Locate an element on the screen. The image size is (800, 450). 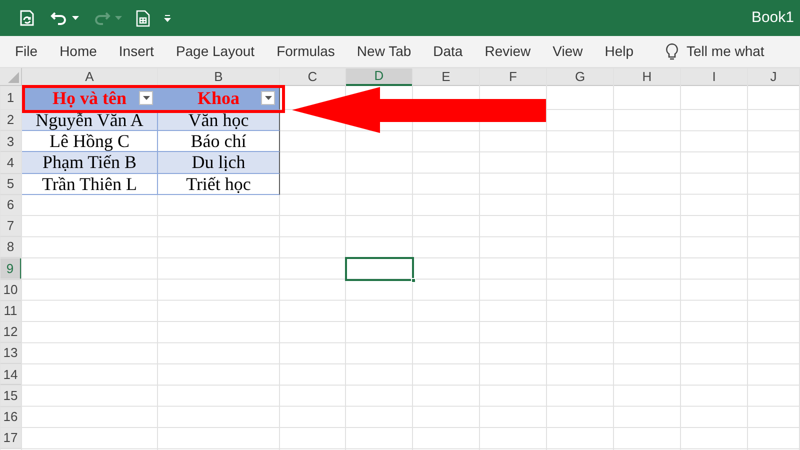
form-icon is located at coordinates (143, 18).